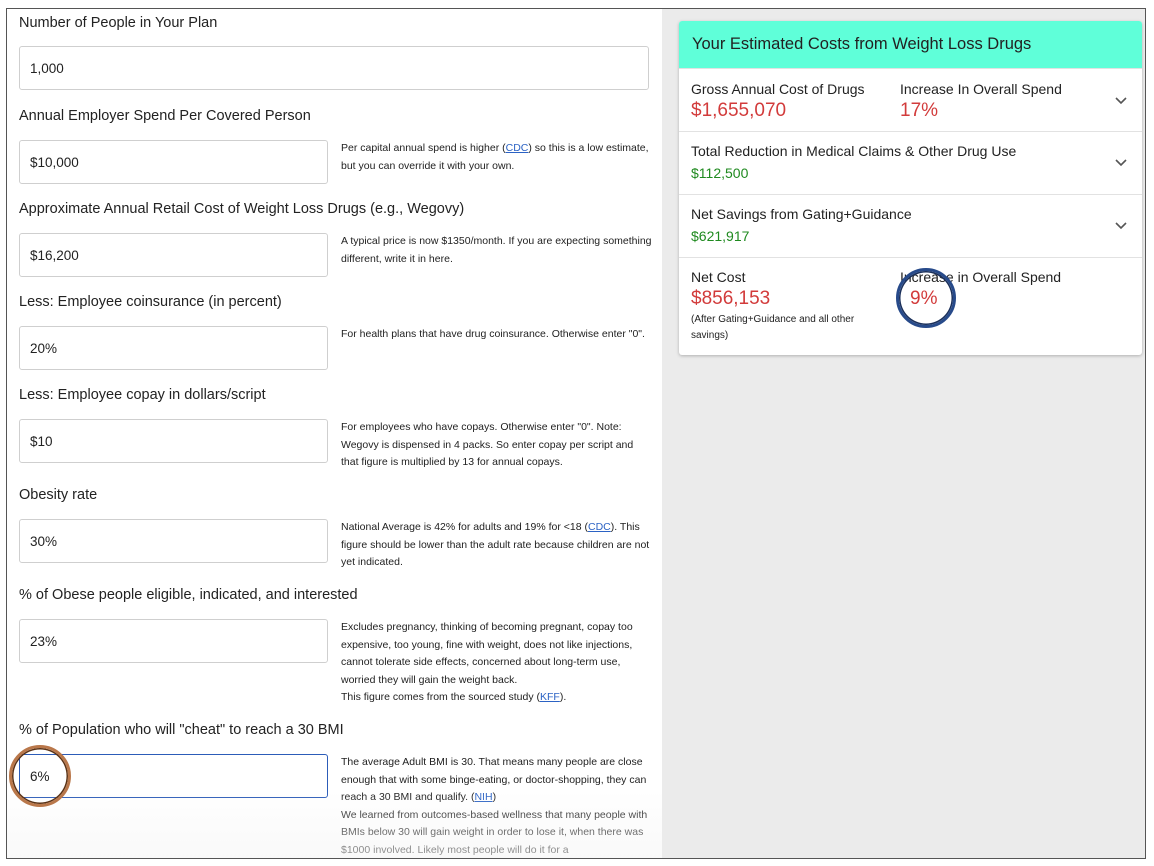 The width and height of the screenshot is (1154, 866). Describe the element at coordinates (720, 173) in the screenshot. I see `reduction-value: $112,500` at that location.